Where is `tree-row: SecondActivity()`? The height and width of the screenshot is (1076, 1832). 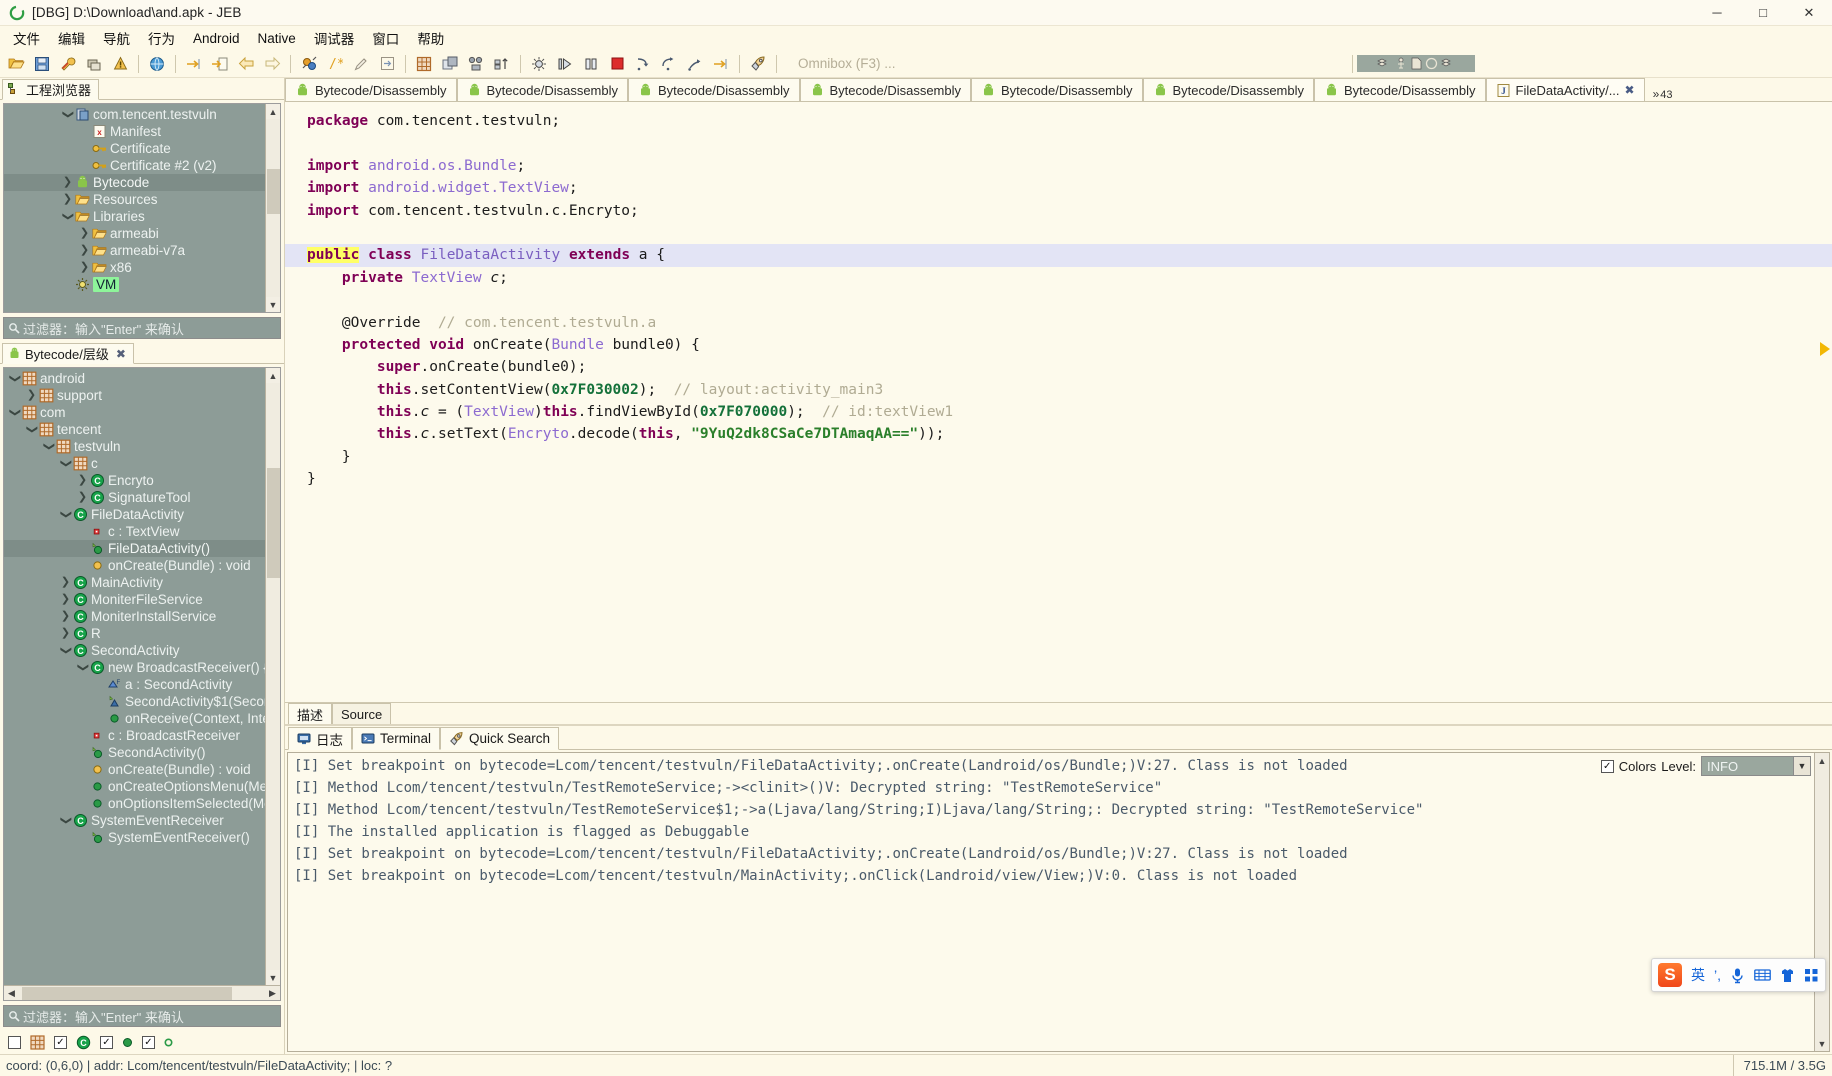
tree-row: SecondActivity() is located at coordinates (142, 752).